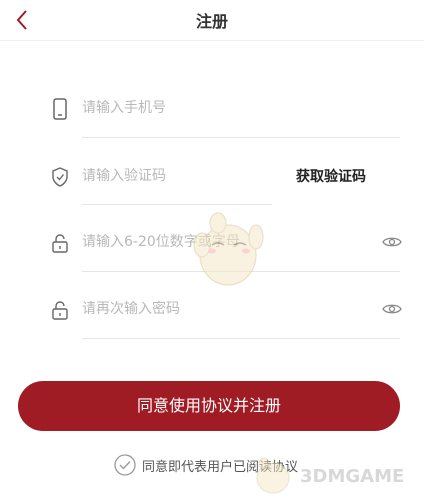 The height and width of the screenshot is (499, 424). What do you see at coordinates (352, 476) in the screenshot?
I see `watermark-text: 3DMGAME` at bounding box center [352, 476].